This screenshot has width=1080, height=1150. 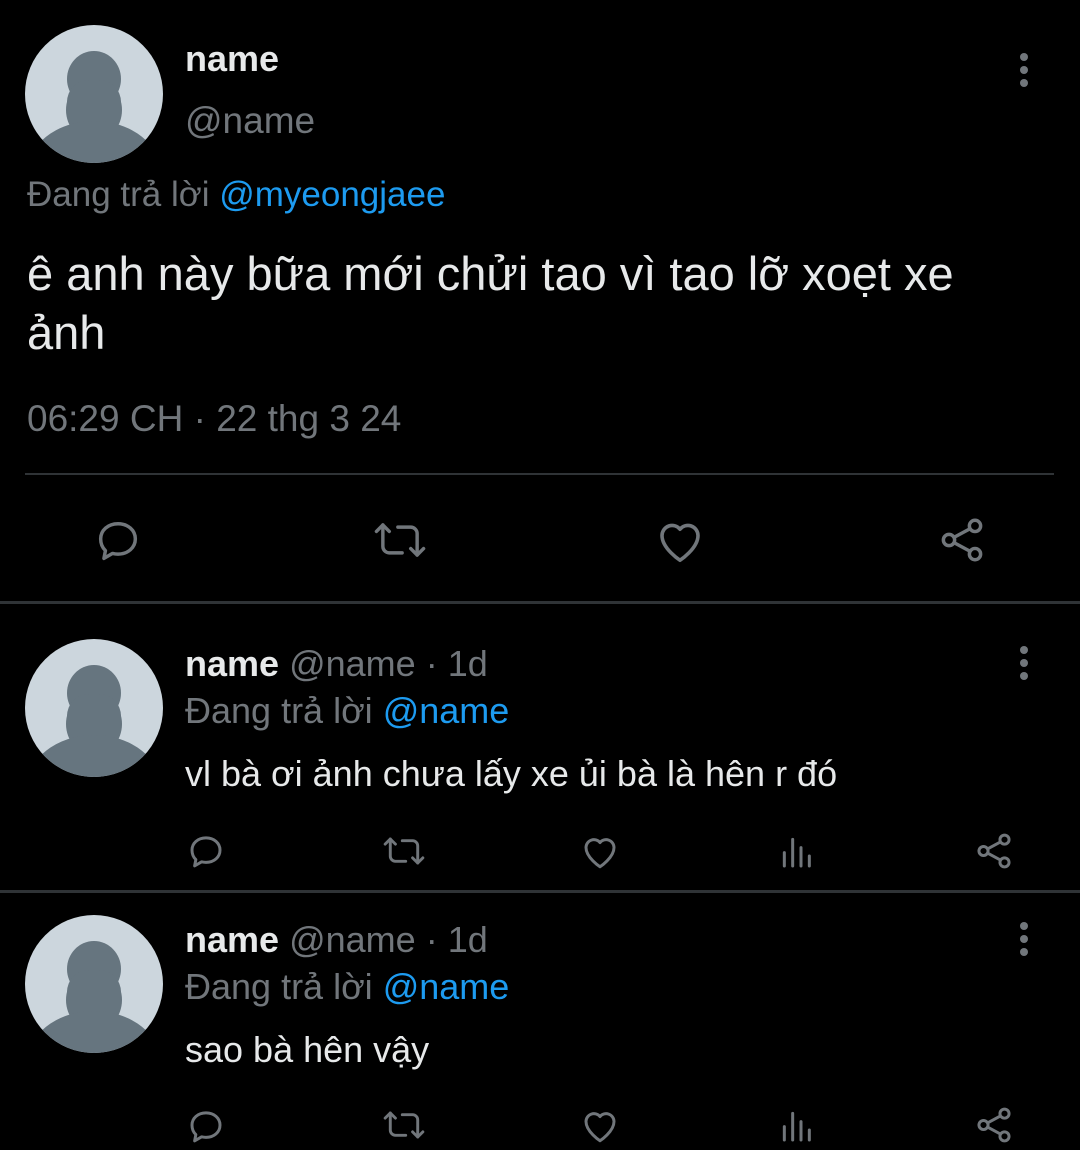 I want to click on timestamp: 06:29 CH · 22 thg 3 24, so click(x=214, y=419).